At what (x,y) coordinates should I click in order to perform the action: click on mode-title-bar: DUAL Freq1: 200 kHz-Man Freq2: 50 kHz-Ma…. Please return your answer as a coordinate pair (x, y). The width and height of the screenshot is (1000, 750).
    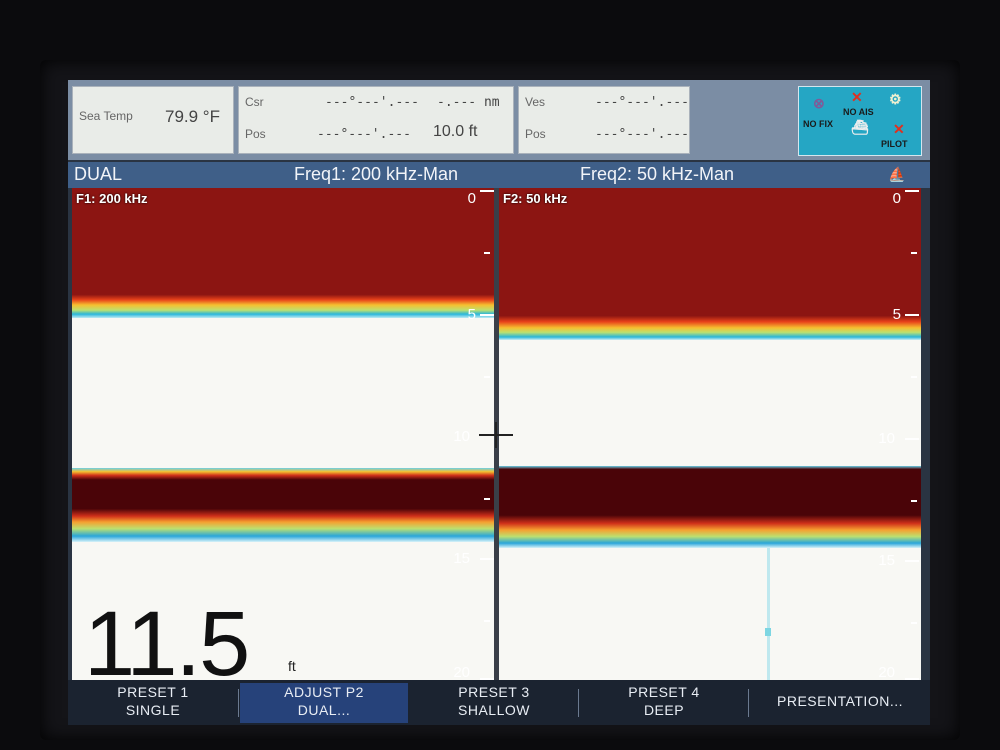
    Looking at the image, I should click on (499, 175).